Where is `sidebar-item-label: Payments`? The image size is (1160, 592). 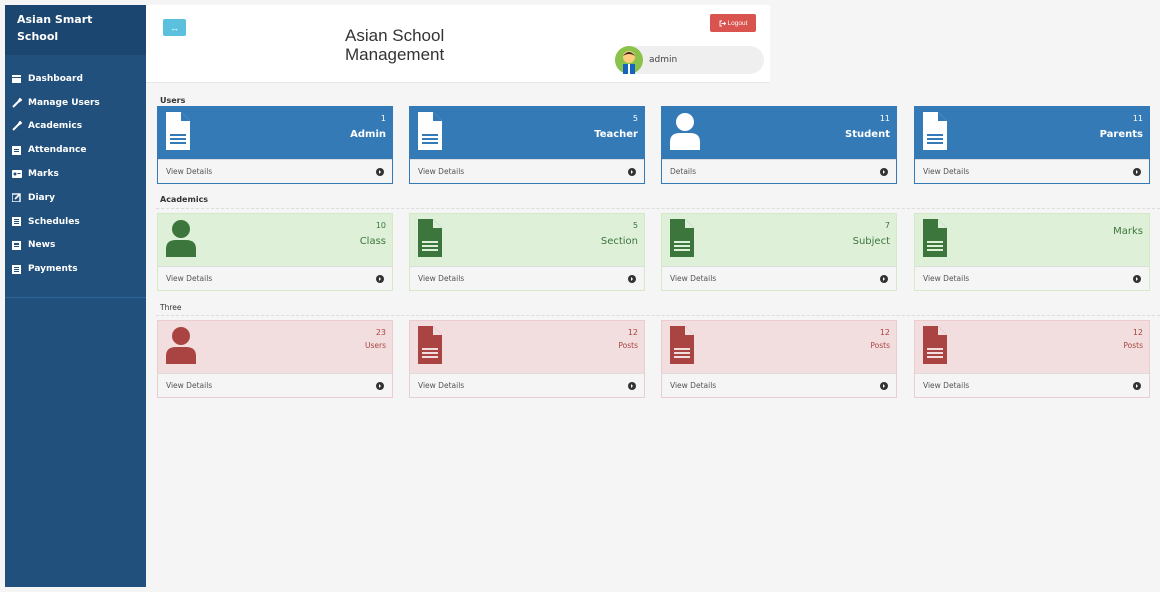 sidebar-item-label: Payments is located at coordinates (53, 269).